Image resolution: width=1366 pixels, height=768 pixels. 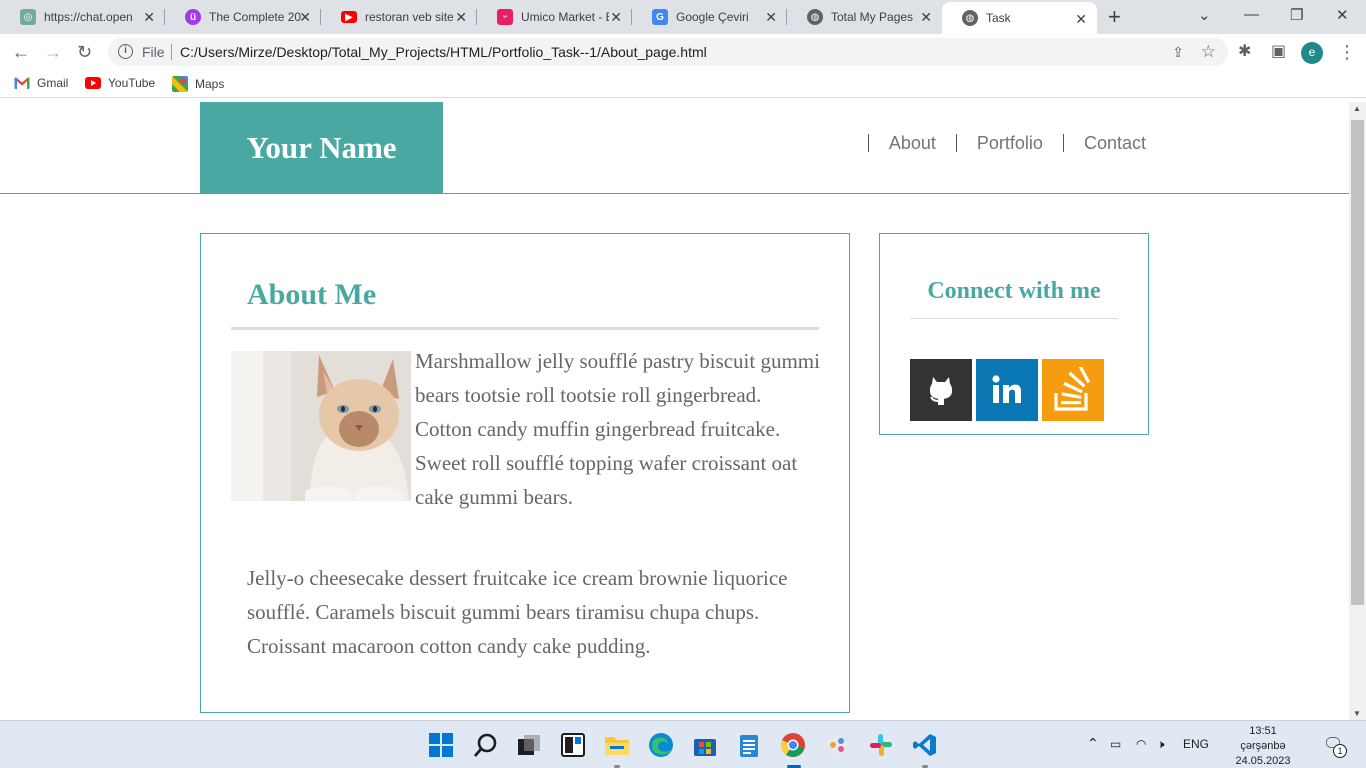 I want to click on nav-contact: Contact, so click(x=1114, y=143).